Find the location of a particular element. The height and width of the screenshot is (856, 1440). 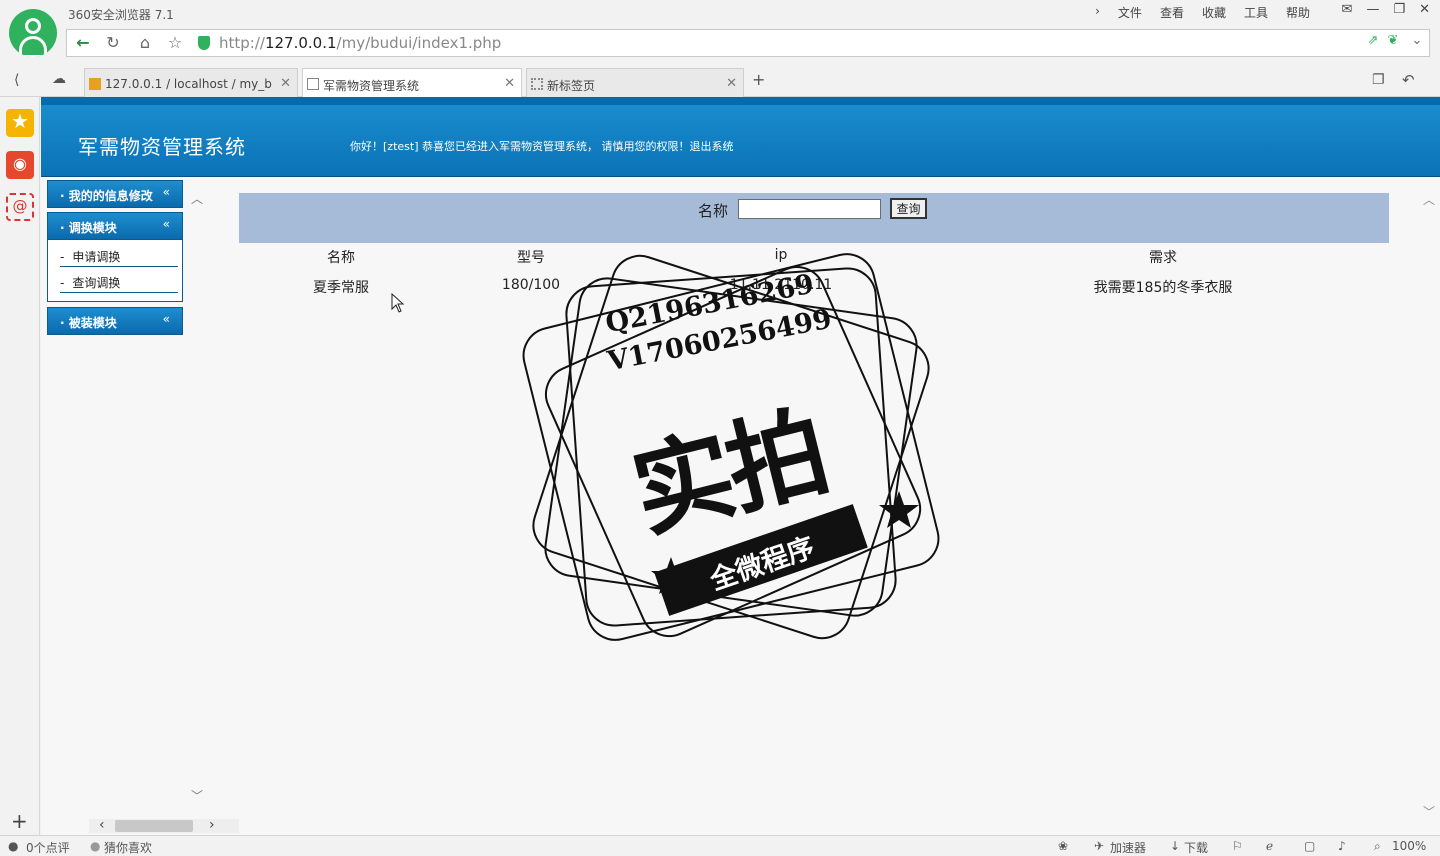

home-icon: ⌂ is located at coordinates (145, 42).